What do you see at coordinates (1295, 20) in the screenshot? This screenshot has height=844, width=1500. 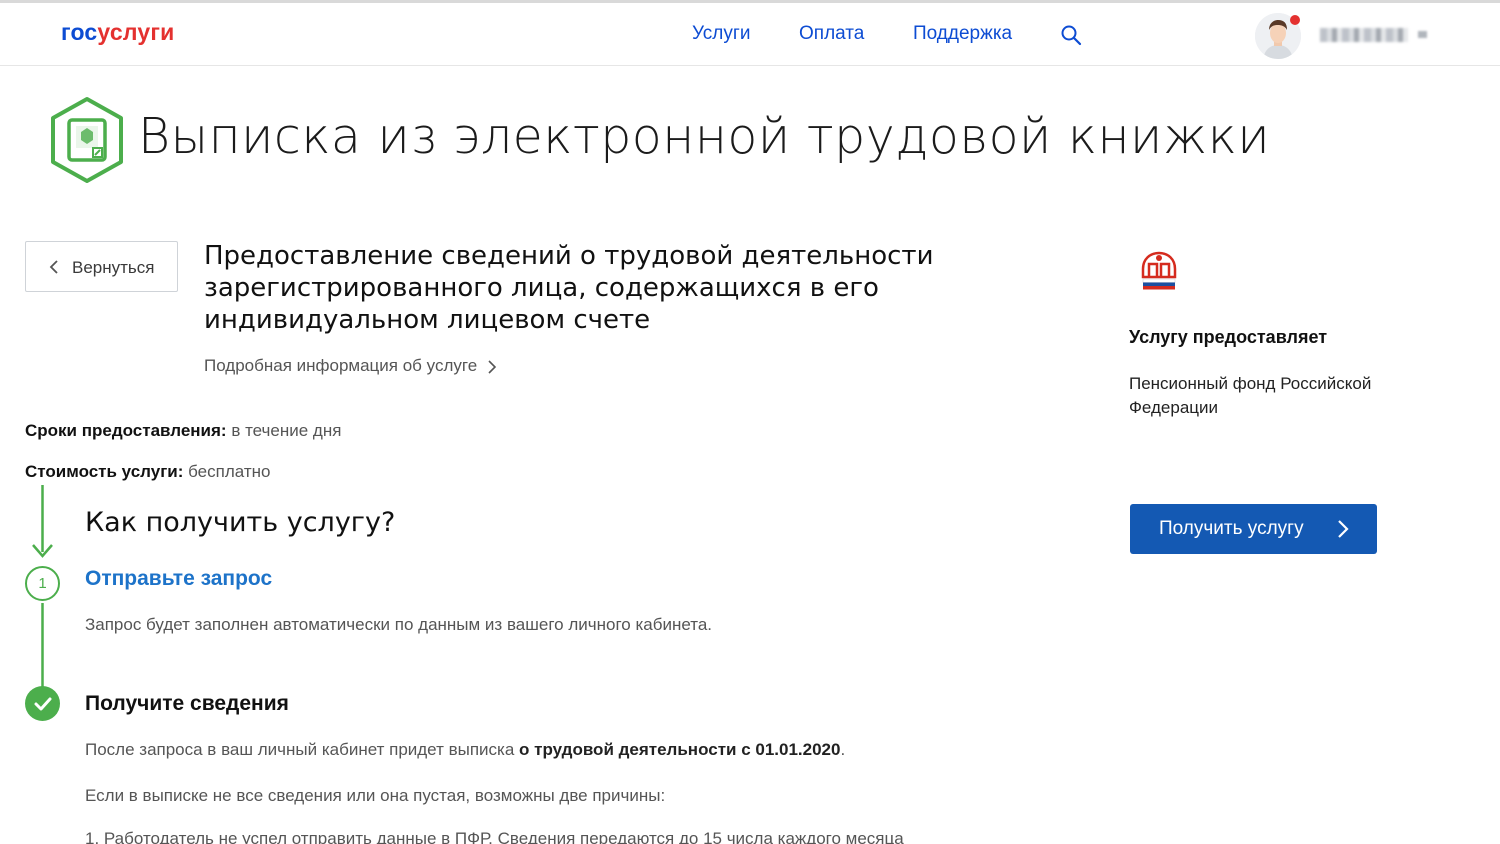 I see `notification-dot` at bounding box center [1295, 20].